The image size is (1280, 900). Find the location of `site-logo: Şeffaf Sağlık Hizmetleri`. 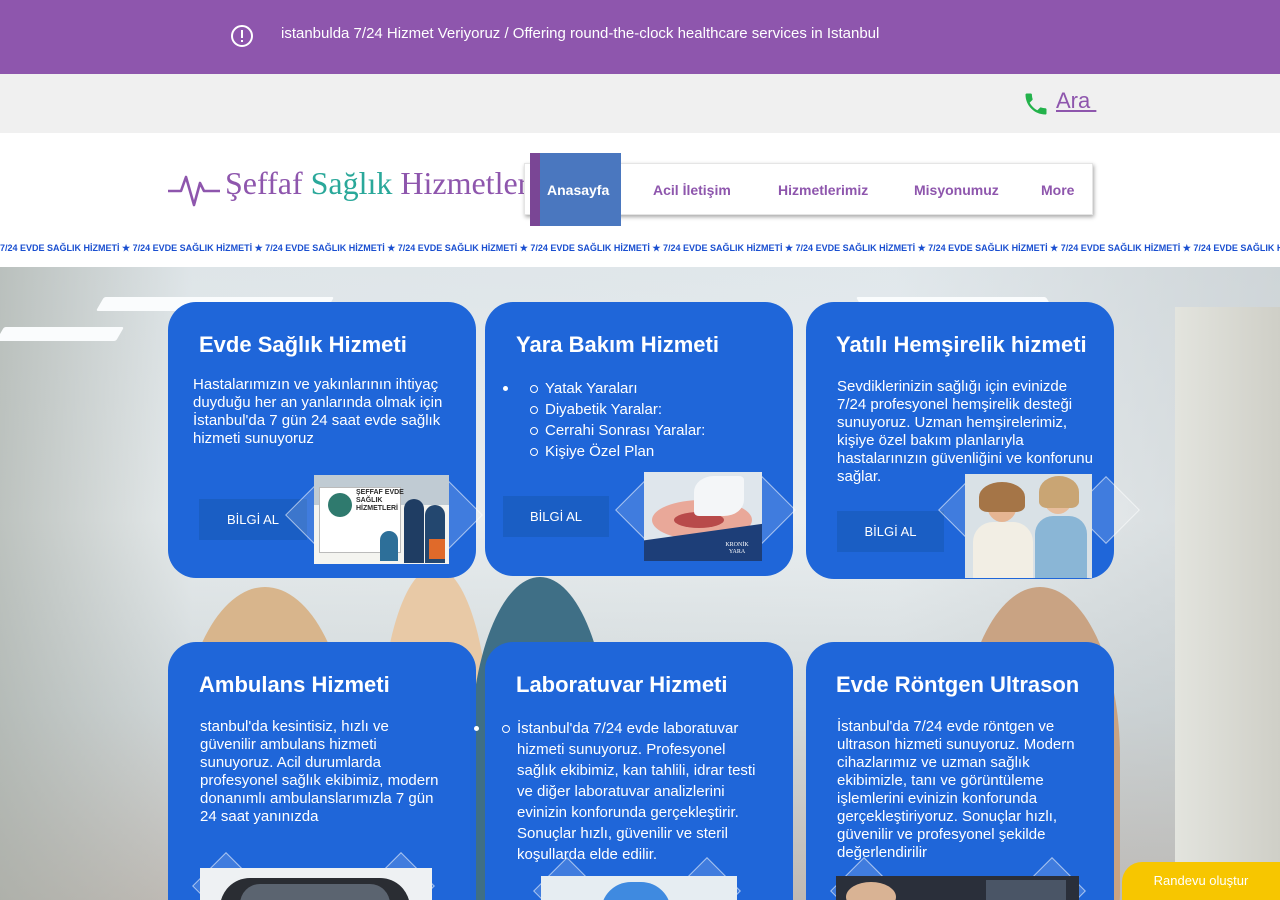

site-logo: Şeffaf Sağlık Hizmetleri is located at coordinates (352, 188).